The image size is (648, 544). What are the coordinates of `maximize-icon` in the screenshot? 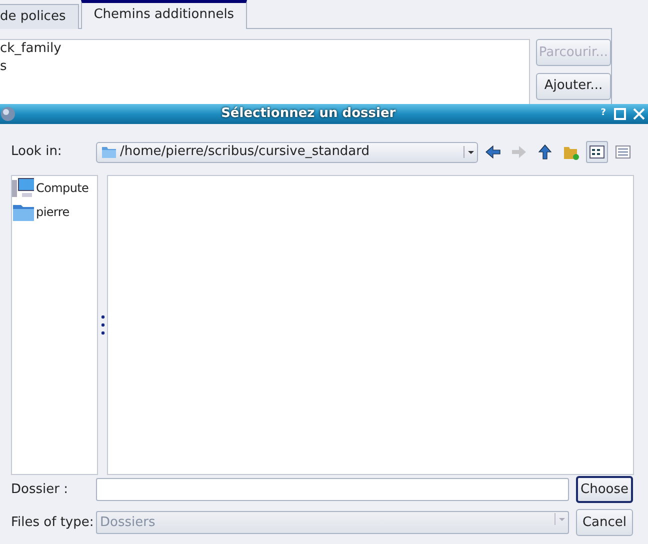 It's located at (620, 114).